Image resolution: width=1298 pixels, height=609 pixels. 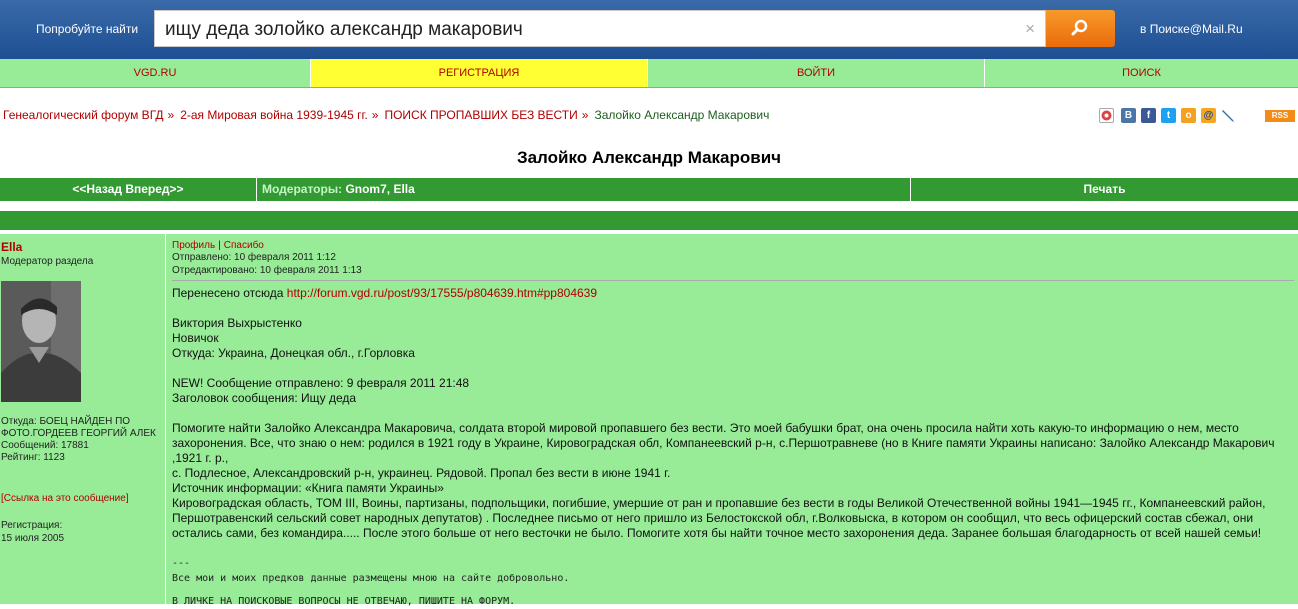 I want to click on breadcrumb-current: Залойко Александр Макарович, so click(x=682, y=115).